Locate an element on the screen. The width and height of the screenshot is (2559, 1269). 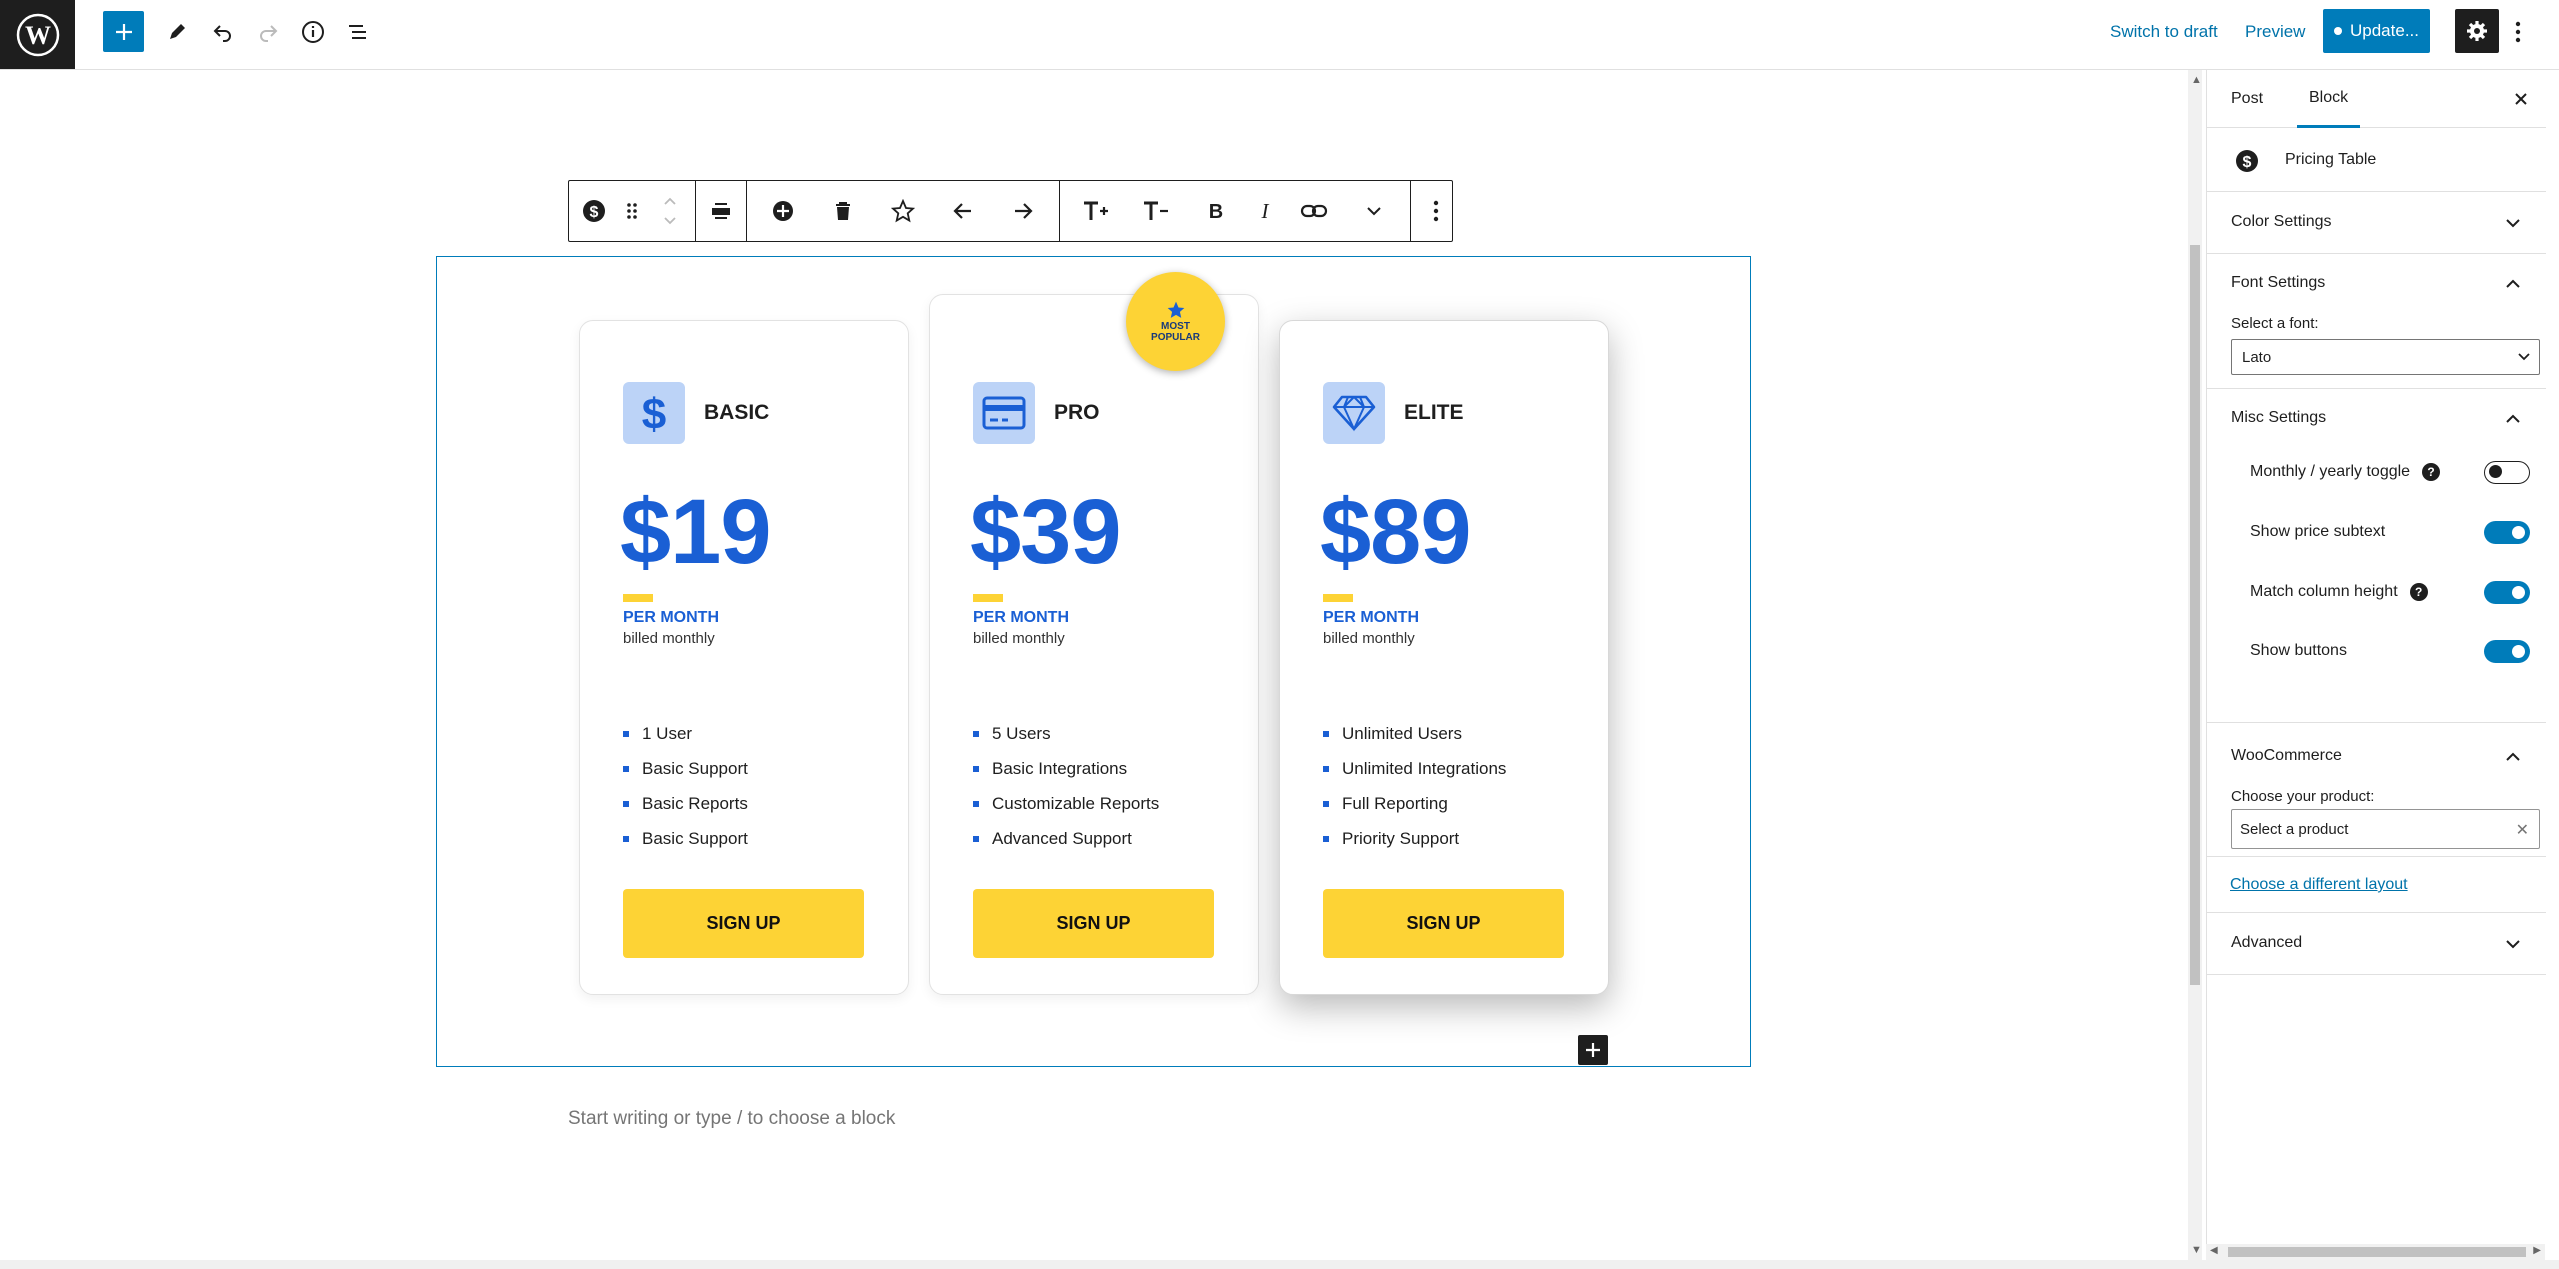
plan-name: PRO is located at coordinates (1077, 413).